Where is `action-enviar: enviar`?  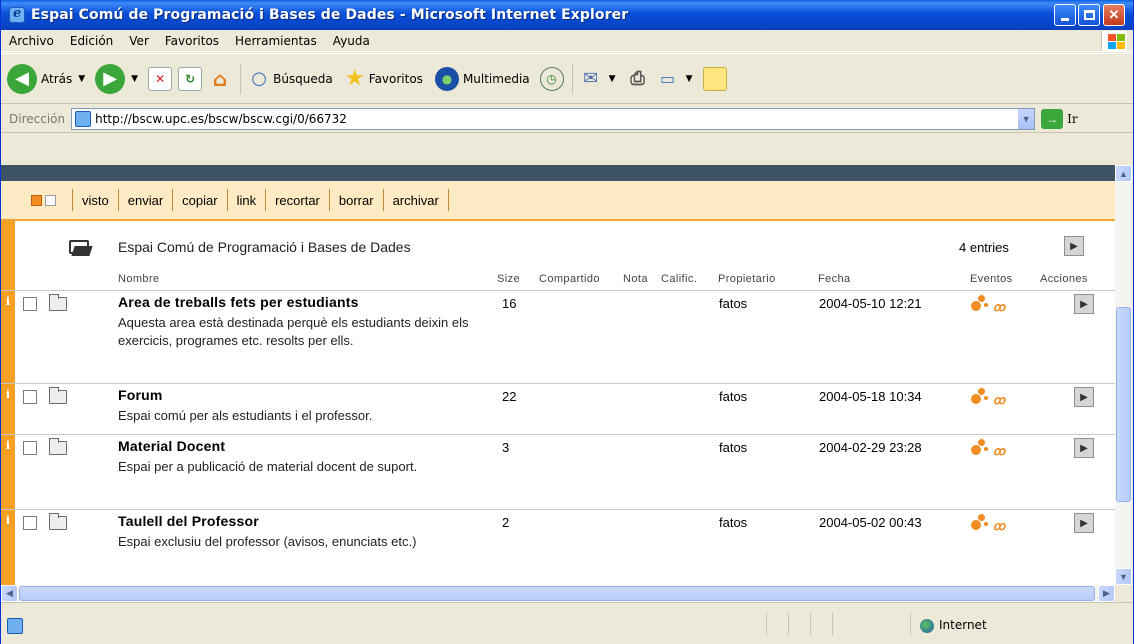 action-enviar: enviar is located at coordinates (144, 200).